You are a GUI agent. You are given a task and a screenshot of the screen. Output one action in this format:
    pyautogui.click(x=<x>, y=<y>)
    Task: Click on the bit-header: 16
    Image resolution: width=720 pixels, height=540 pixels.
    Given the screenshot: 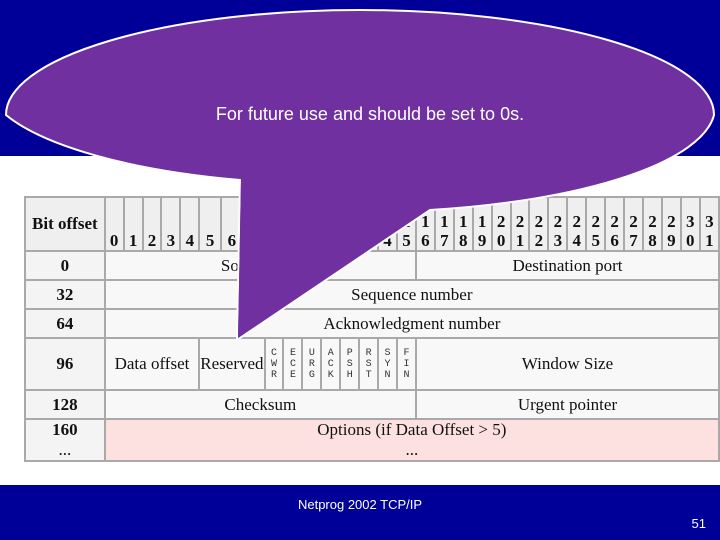 What is the action you would take?
    pyautogui.click(x=425, y=224)
    